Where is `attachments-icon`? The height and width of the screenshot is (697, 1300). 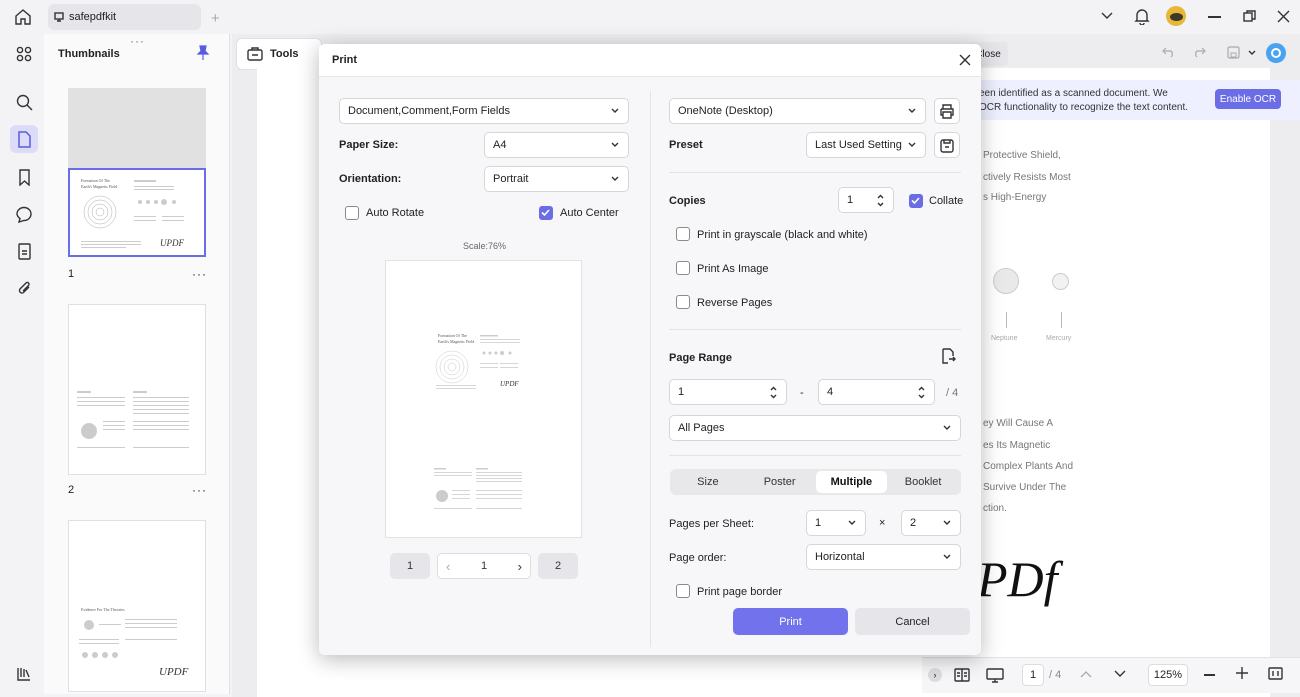 attachments-icon is located at coordinates (24, 251).